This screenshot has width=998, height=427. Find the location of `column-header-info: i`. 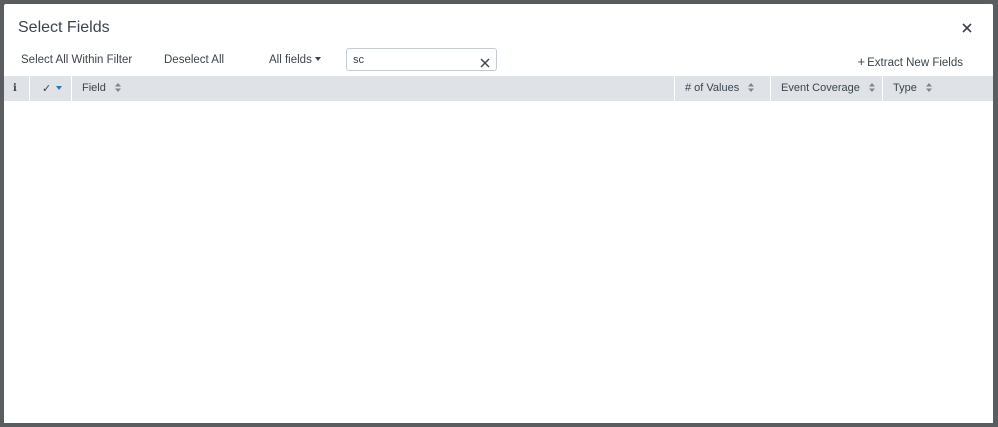

column-header-info: i is located at coordinates (17, 88).